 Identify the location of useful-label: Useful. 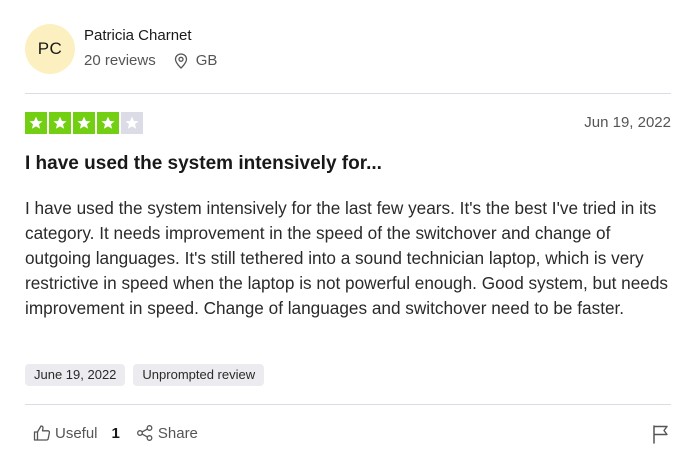
(76, 433).